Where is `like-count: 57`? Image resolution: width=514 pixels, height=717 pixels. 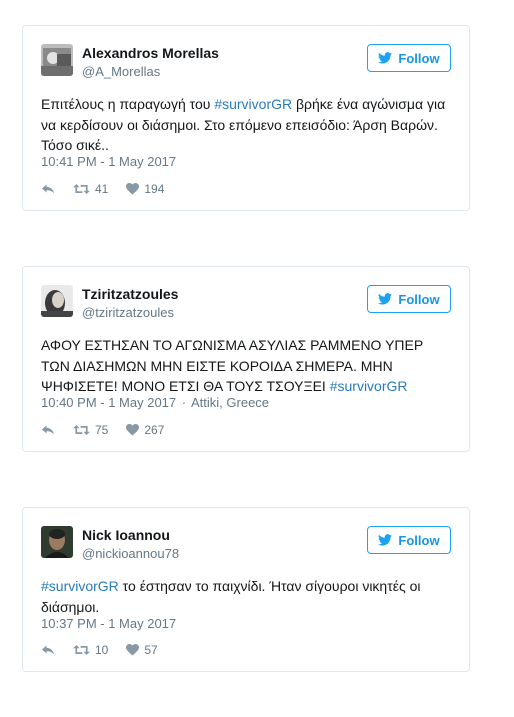
like-count: 57 is located at coordinates (151, 650).